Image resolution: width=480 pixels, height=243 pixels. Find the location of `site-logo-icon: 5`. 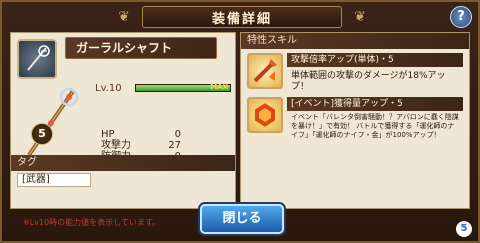

site-logo-icon: 5 is located at coordinates (464, 229).